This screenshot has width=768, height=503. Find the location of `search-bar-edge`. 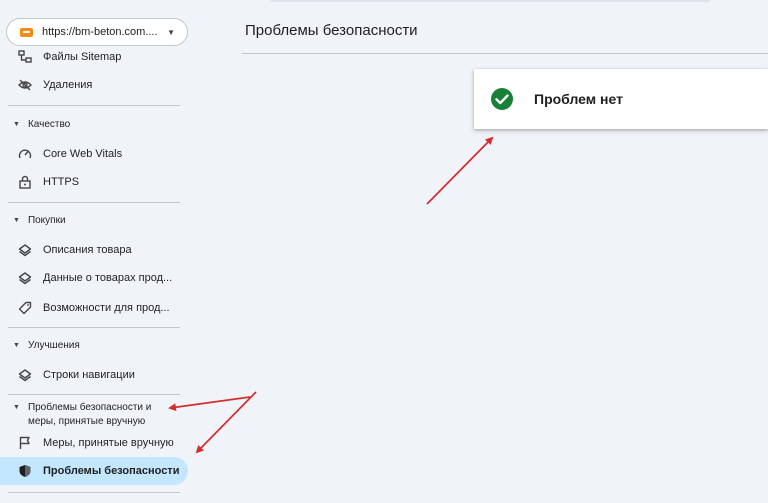

search-bar-edge is located at coordinates (490, 1).